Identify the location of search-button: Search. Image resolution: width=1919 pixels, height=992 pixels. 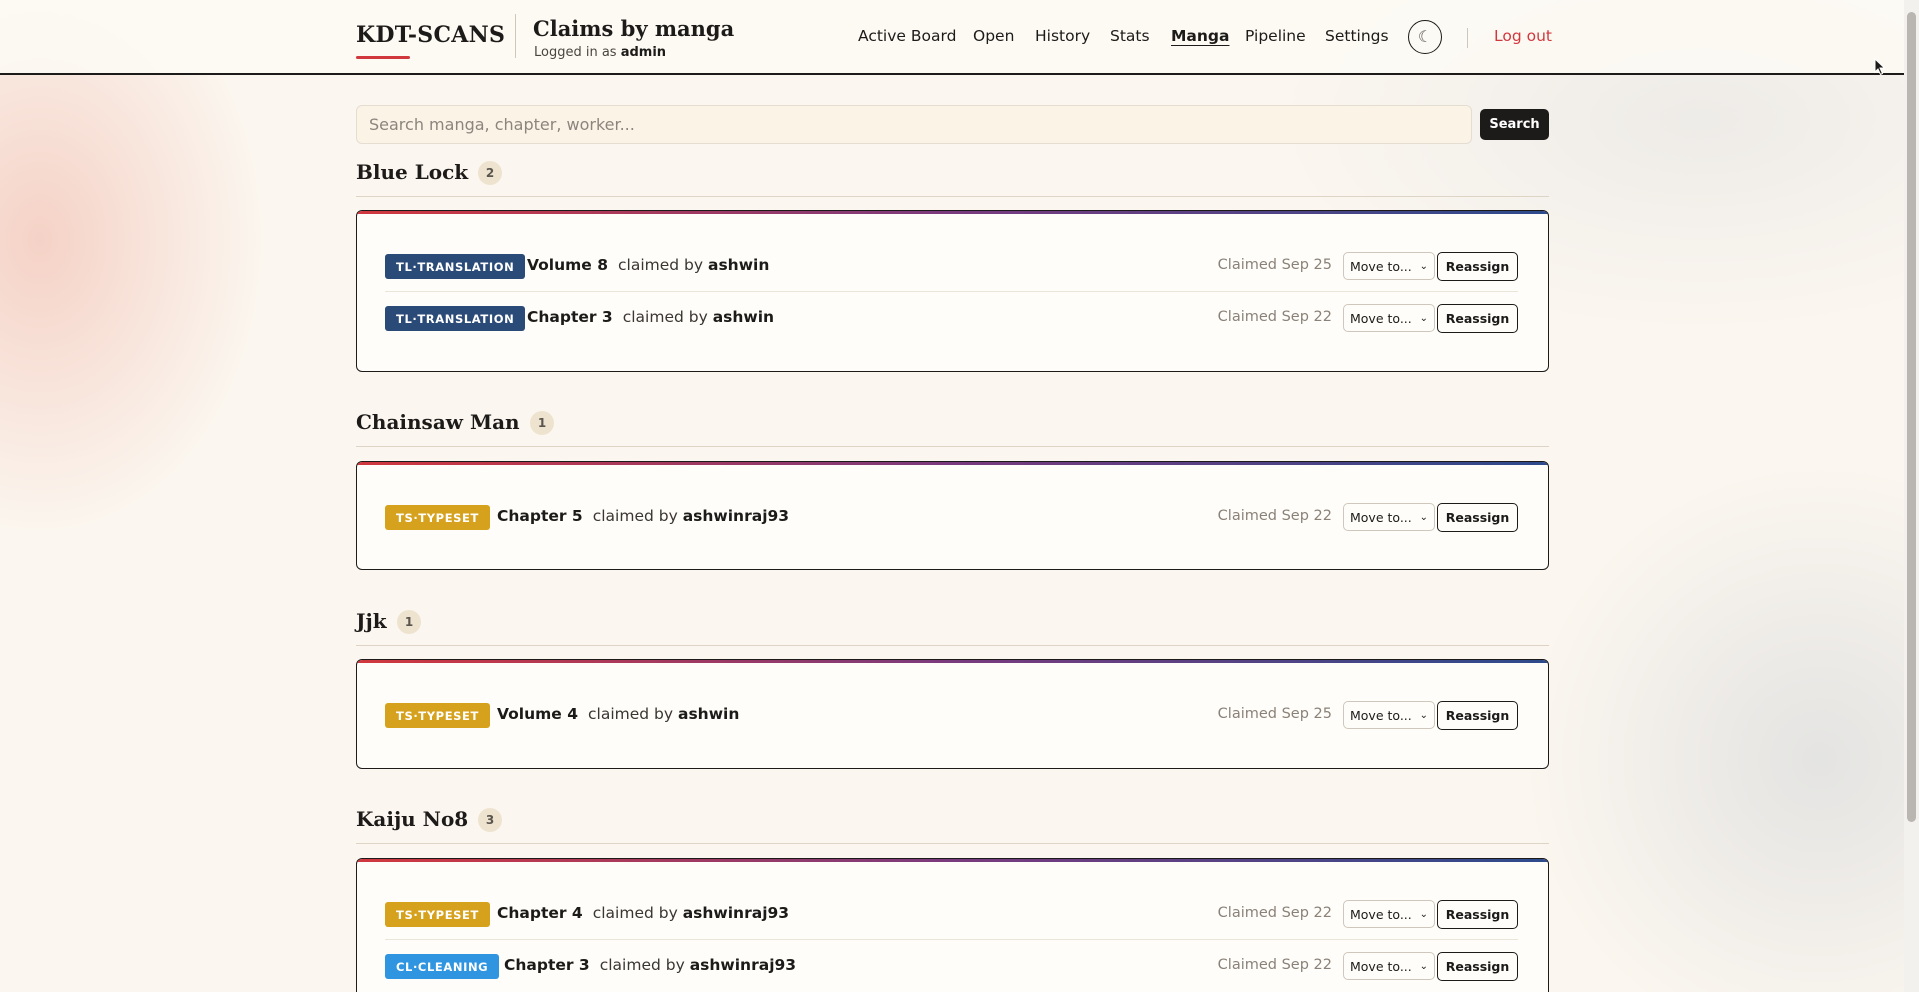
(1514, 124).